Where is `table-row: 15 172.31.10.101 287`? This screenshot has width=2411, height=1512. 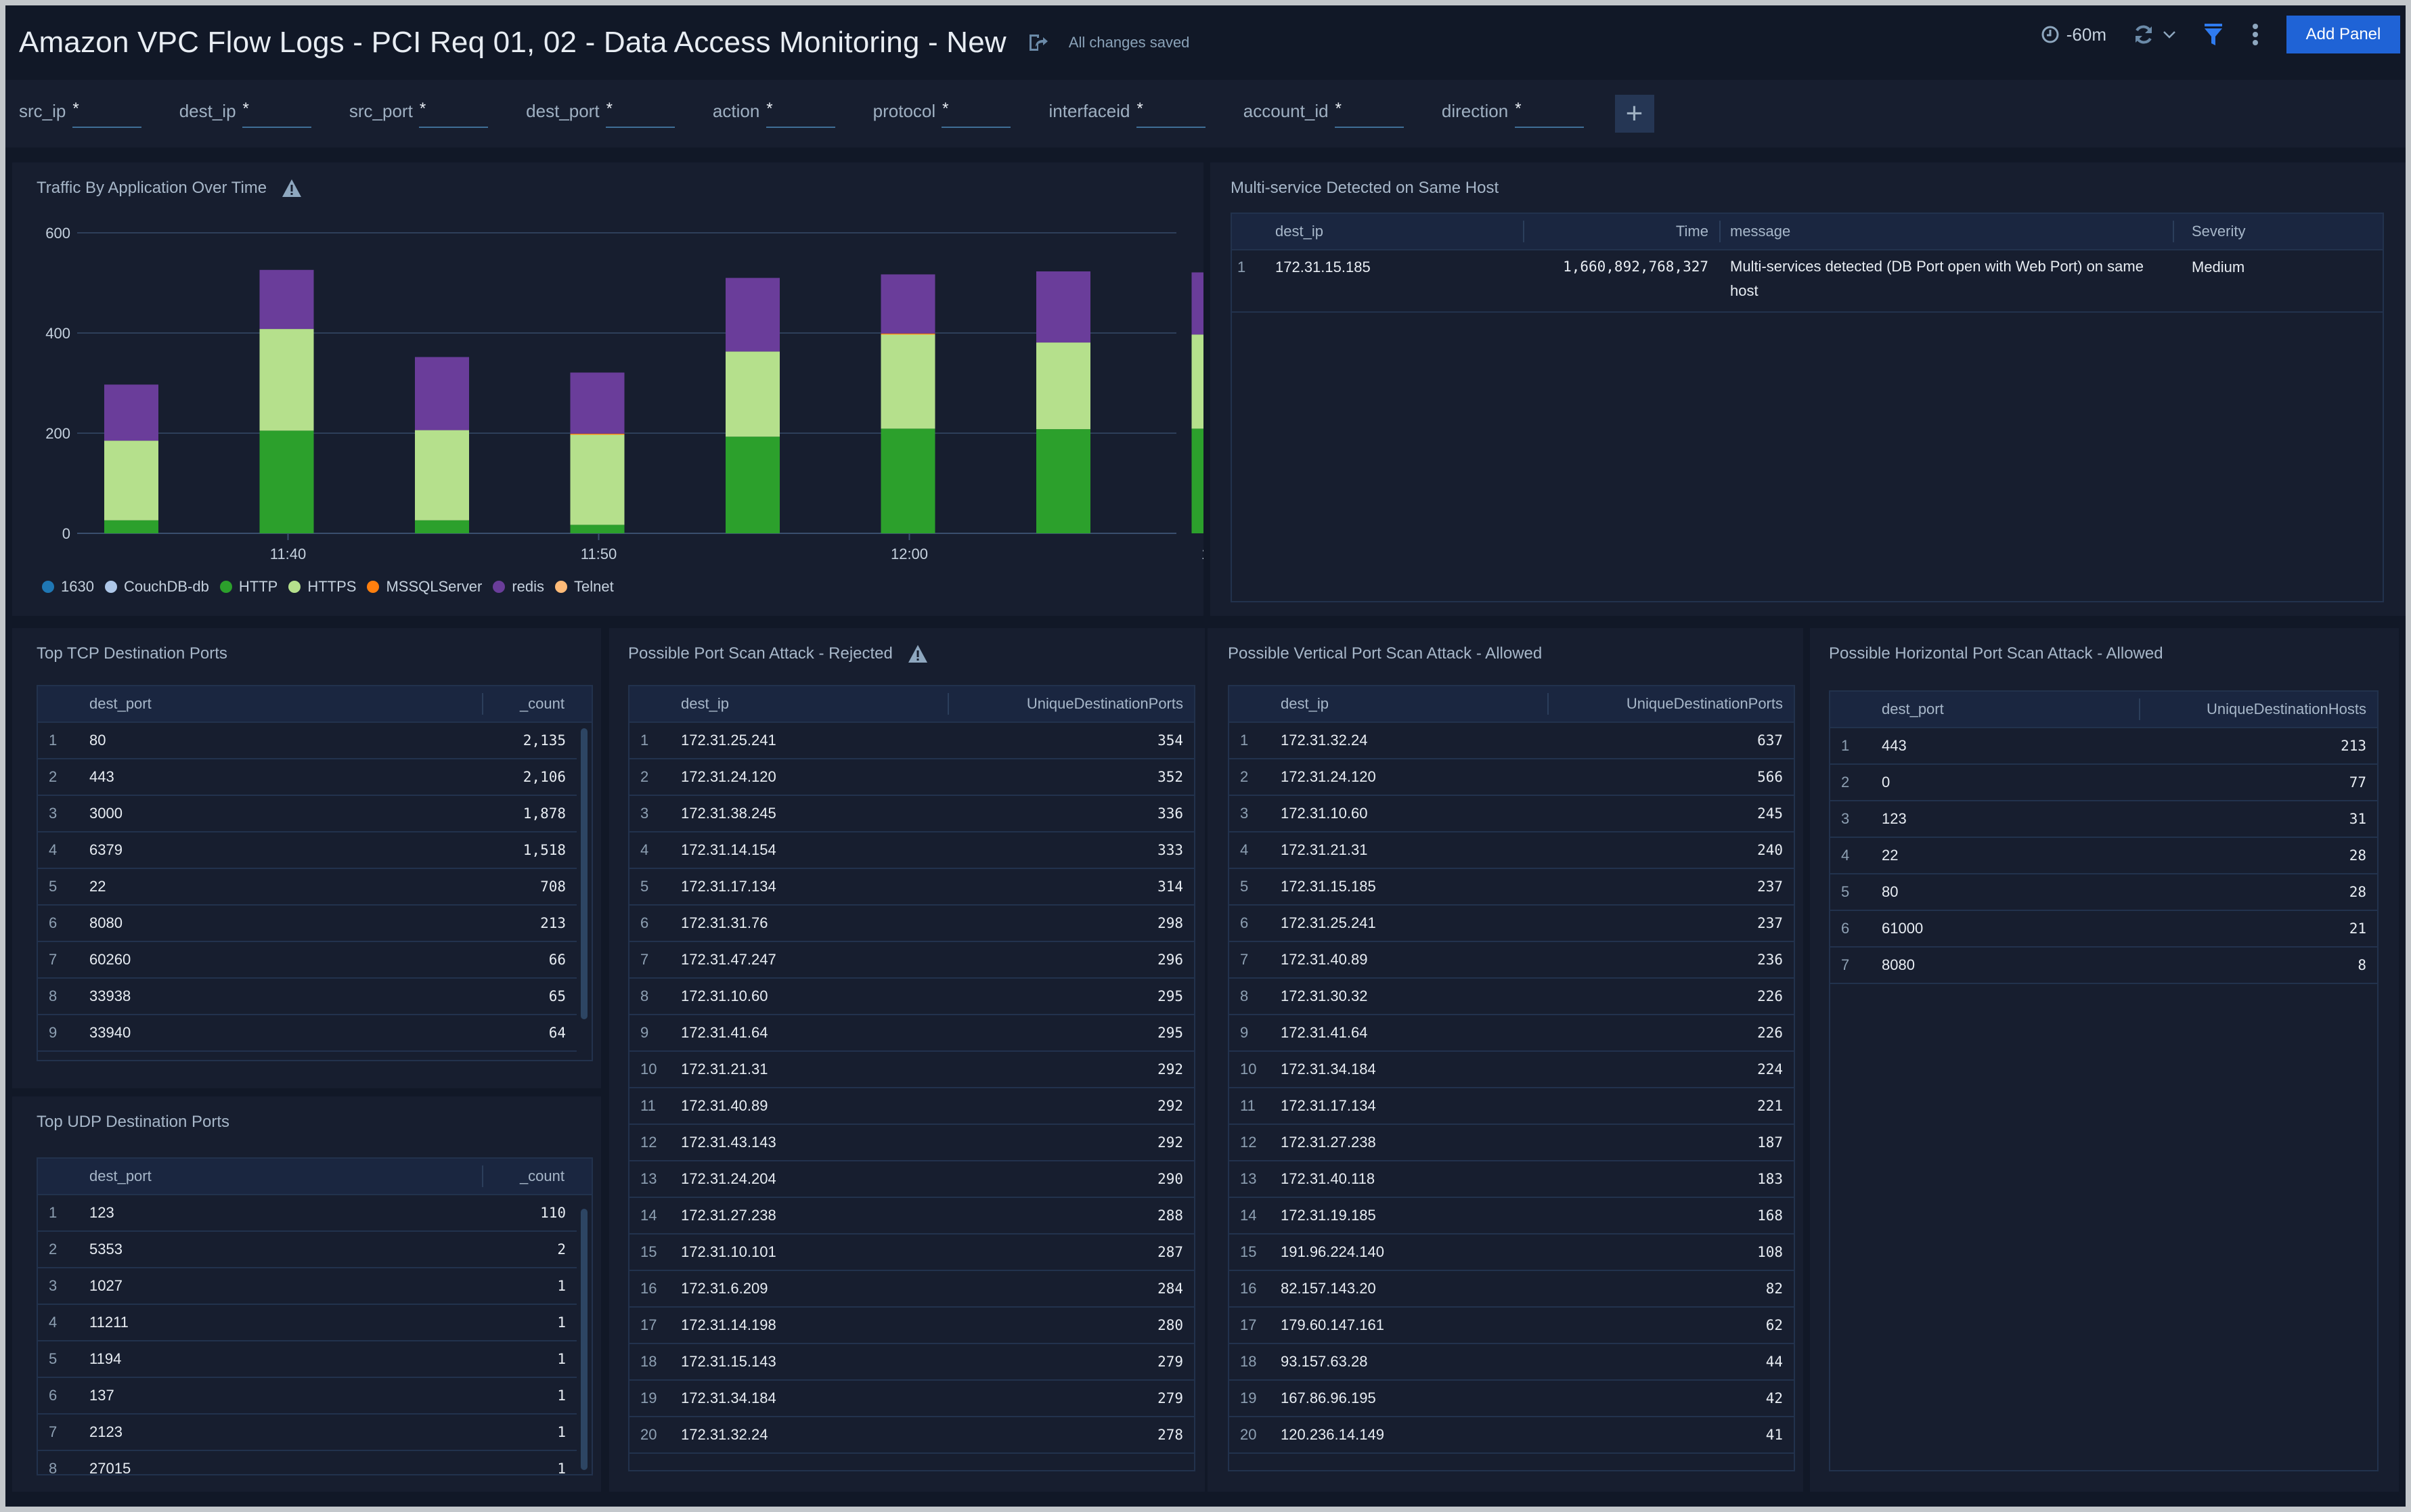
table-row: 15 172.31.10.101 287 is located at coordinates (911, 1253).